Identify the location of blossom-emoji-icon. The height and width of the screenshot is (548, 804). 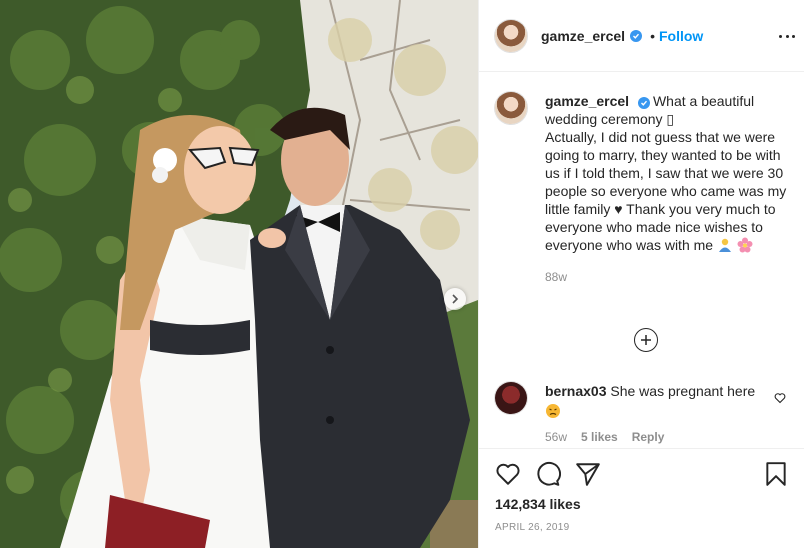
(745, 245).